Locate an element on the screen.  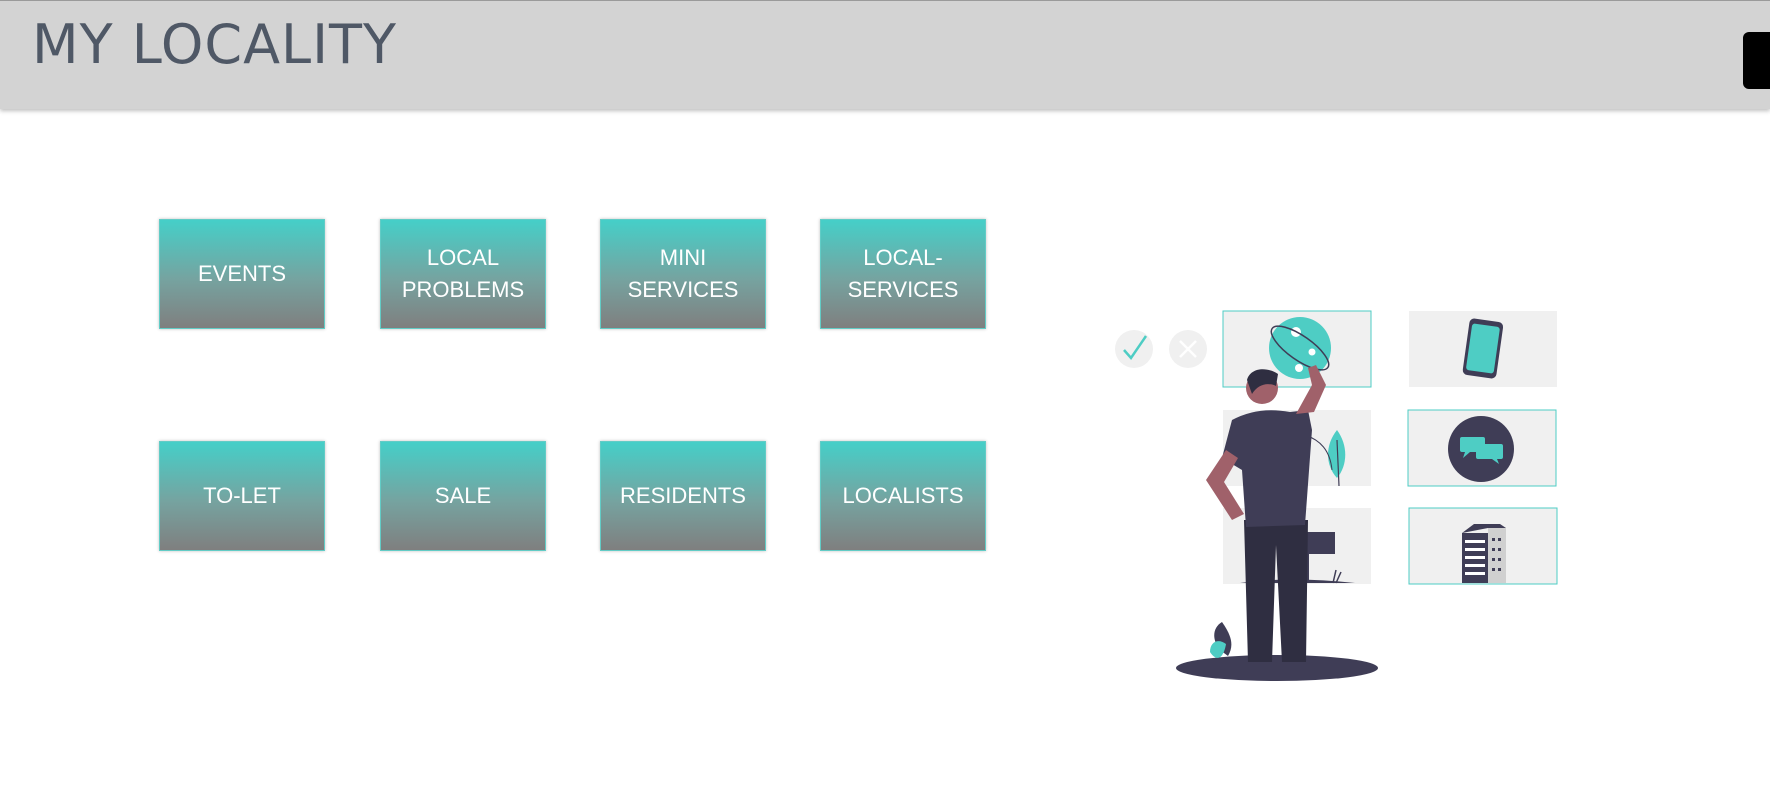
chat-icon is located at coordinates (1481, 449).